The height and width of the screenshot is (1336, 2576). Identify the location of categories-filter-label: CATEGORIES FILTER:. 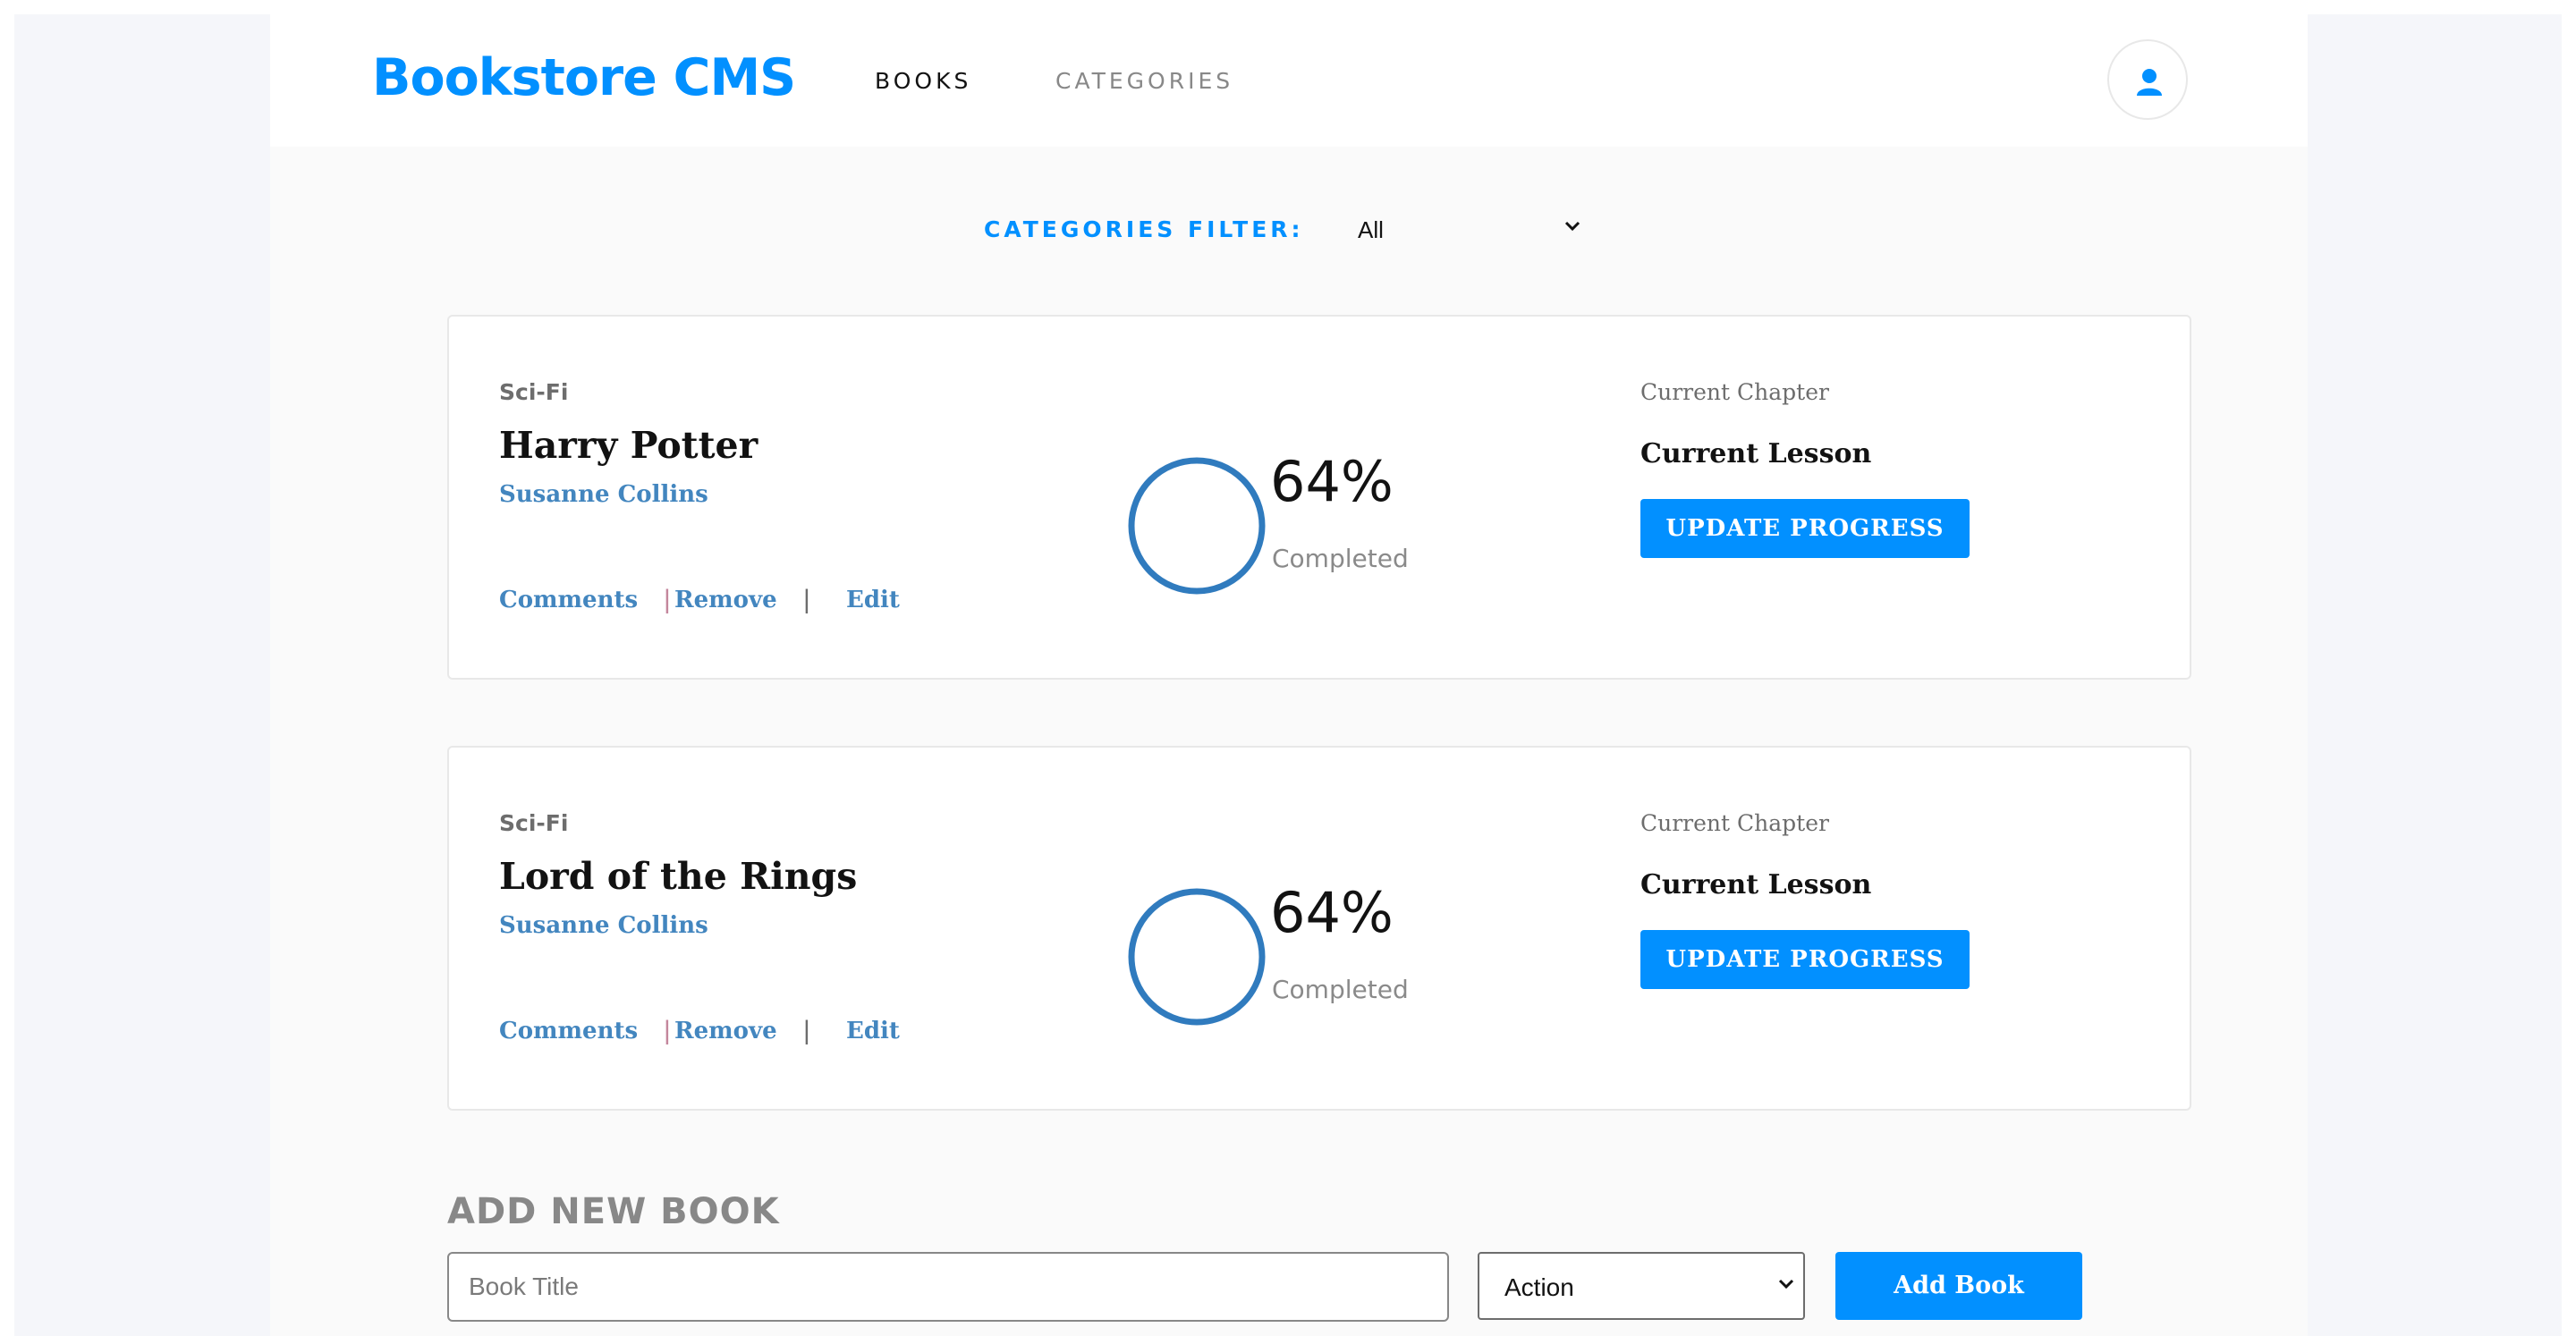
(1144, 229).